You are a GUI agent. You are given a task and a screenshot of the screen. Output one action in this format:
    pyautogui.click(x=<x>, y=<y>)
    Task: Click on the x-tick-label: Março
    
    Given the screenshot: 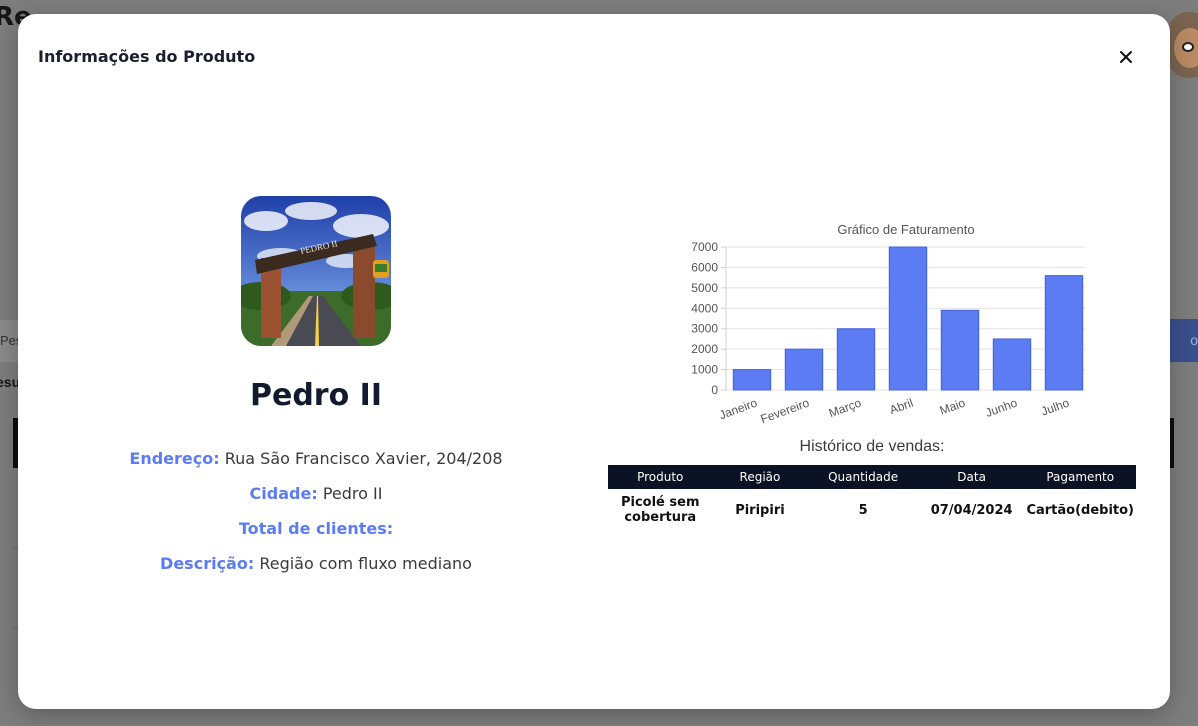 What is the action you would take?
    pyautogui.click(x=845, y=408)
    